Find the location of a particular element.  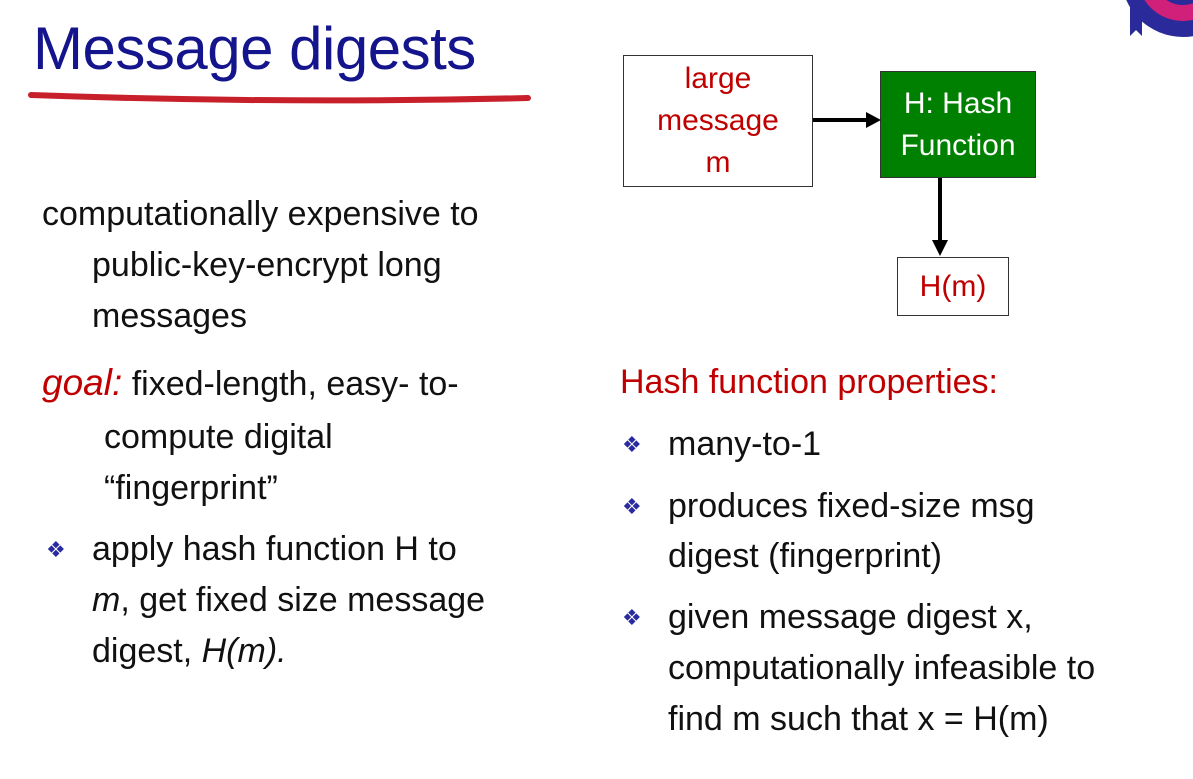

property-3-line-2: computationally infeasible to is located at coordinates (882, 668).